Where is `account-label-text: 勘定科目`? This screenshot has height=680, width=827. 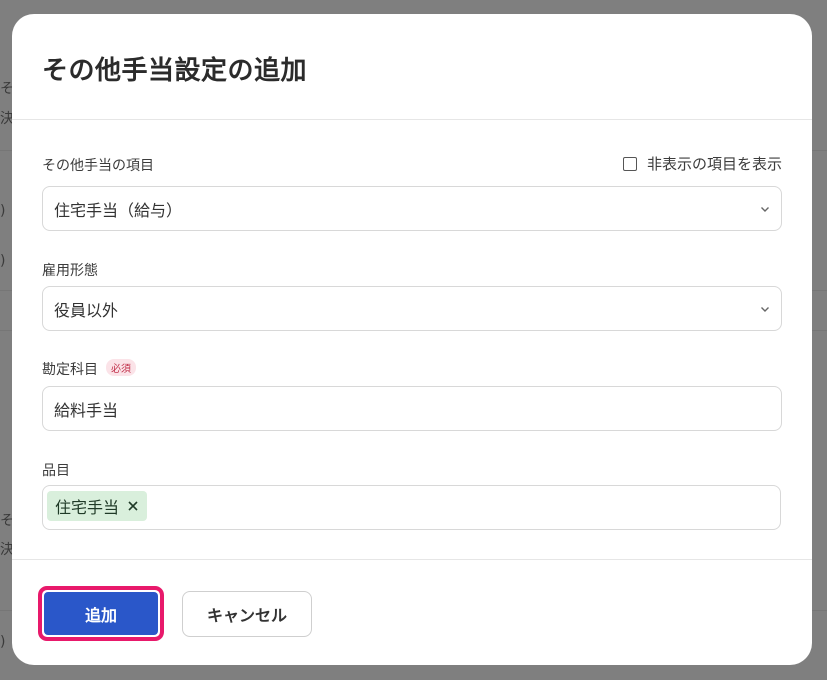 account-label-text: 勘定科目 is located at coordinates (70, 370).